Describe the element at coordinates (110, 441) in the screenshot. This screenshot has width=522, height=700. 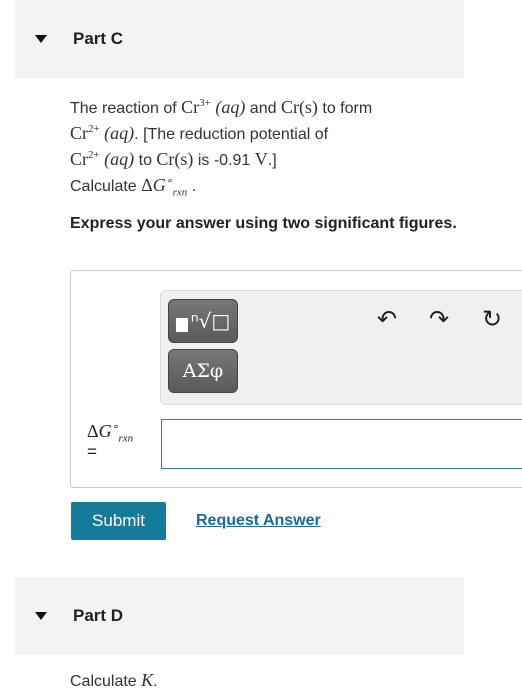
I see `answer-variable-label: ΔG∘rxn =` at that location.